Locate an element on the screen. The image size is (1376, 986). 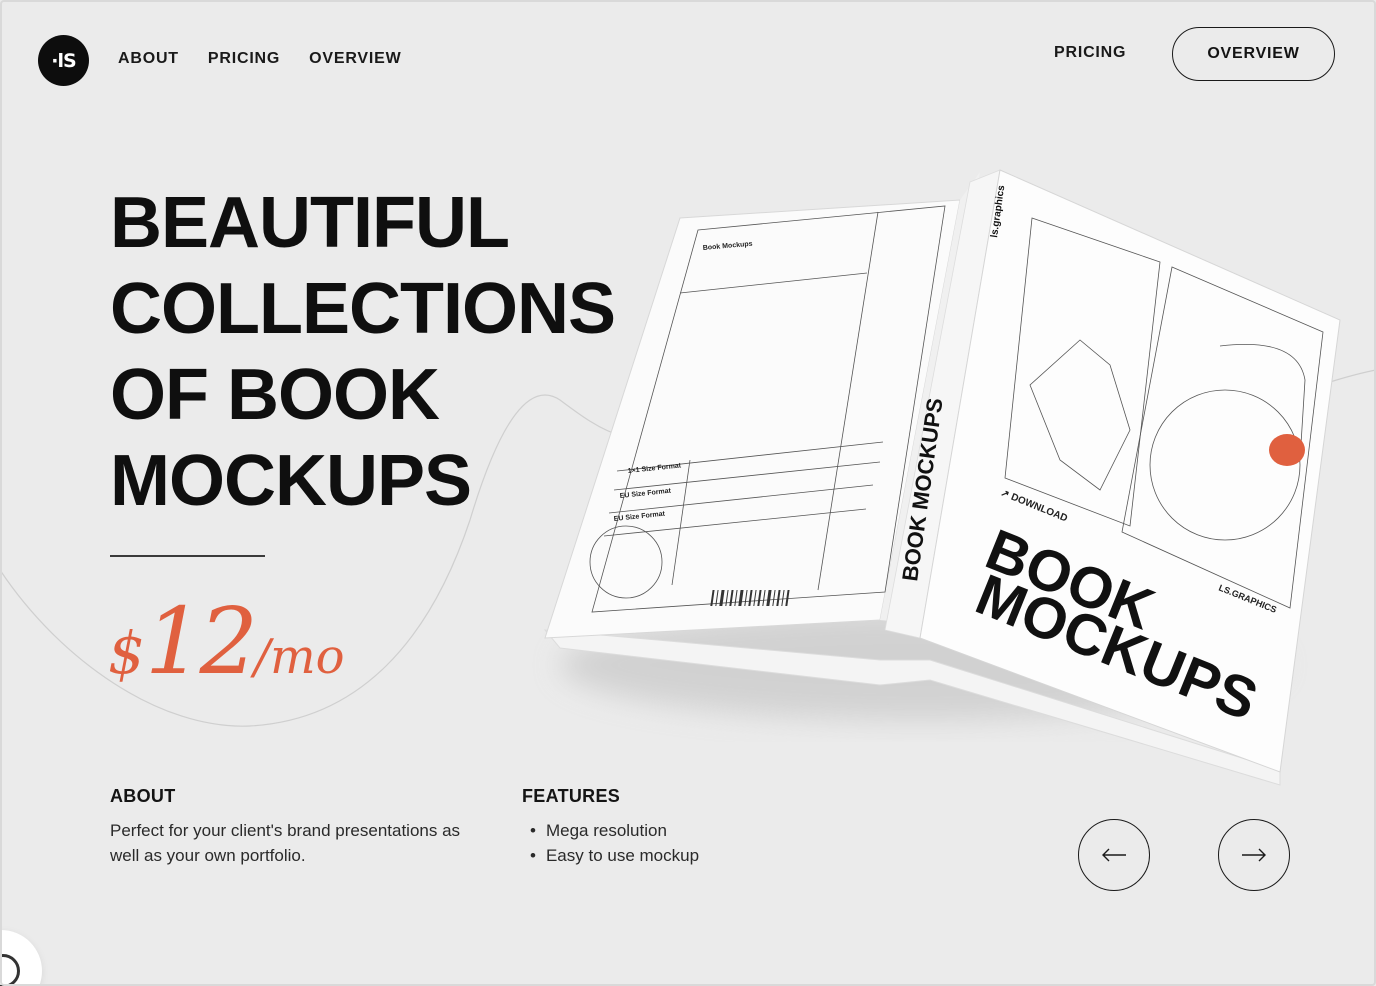
logo-text: ·lS is located at coordinates (63, 60).